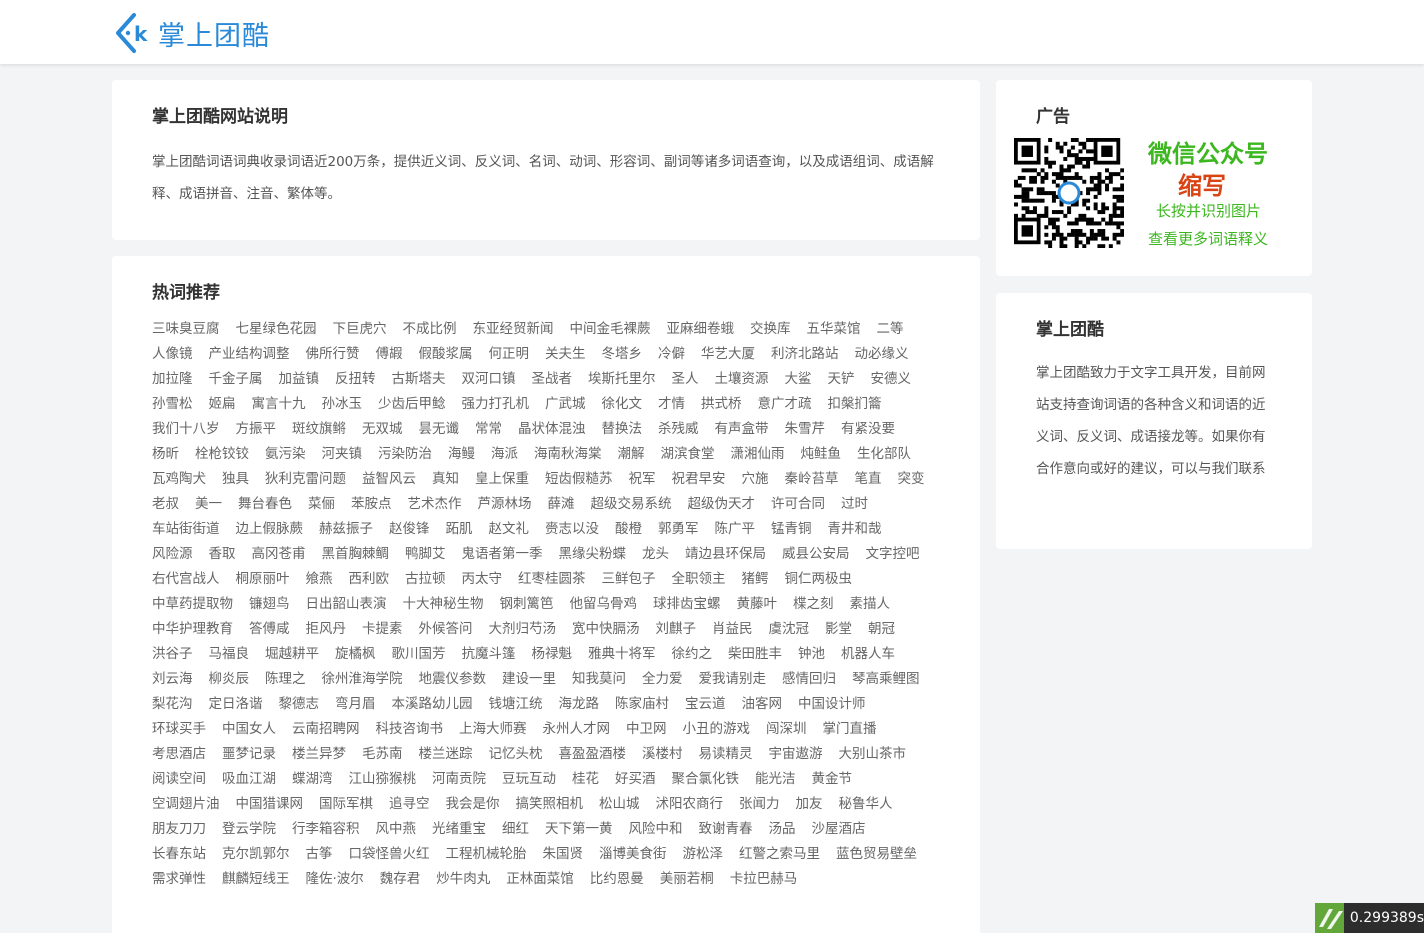 The width and height of the screenshot is (1424, 933). Describe the element at coordinates (172, 654) in the screenshot. I see `hot-word-link: 洪谷子` at that location.